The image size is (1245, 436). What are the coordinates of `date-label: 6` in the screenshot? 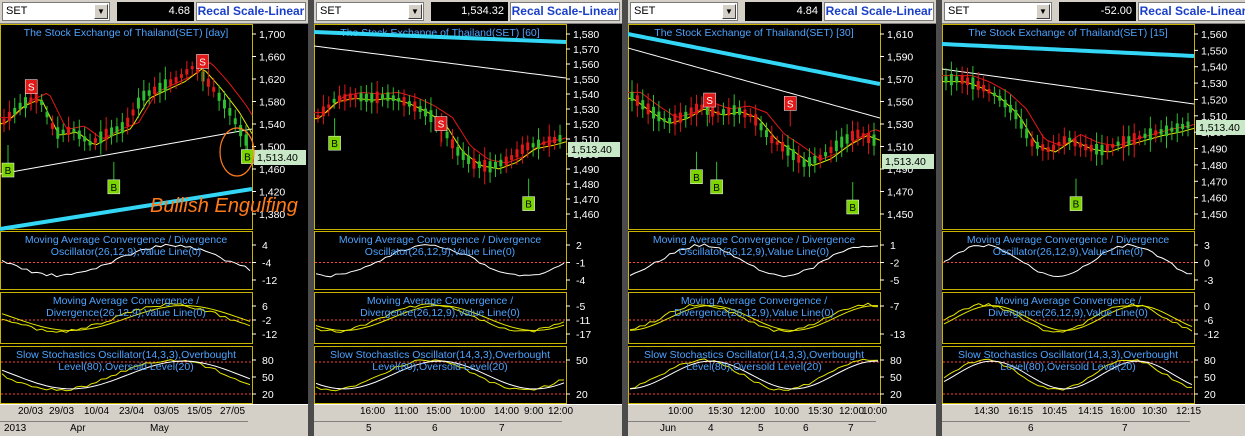 It's located at (1031, 428).